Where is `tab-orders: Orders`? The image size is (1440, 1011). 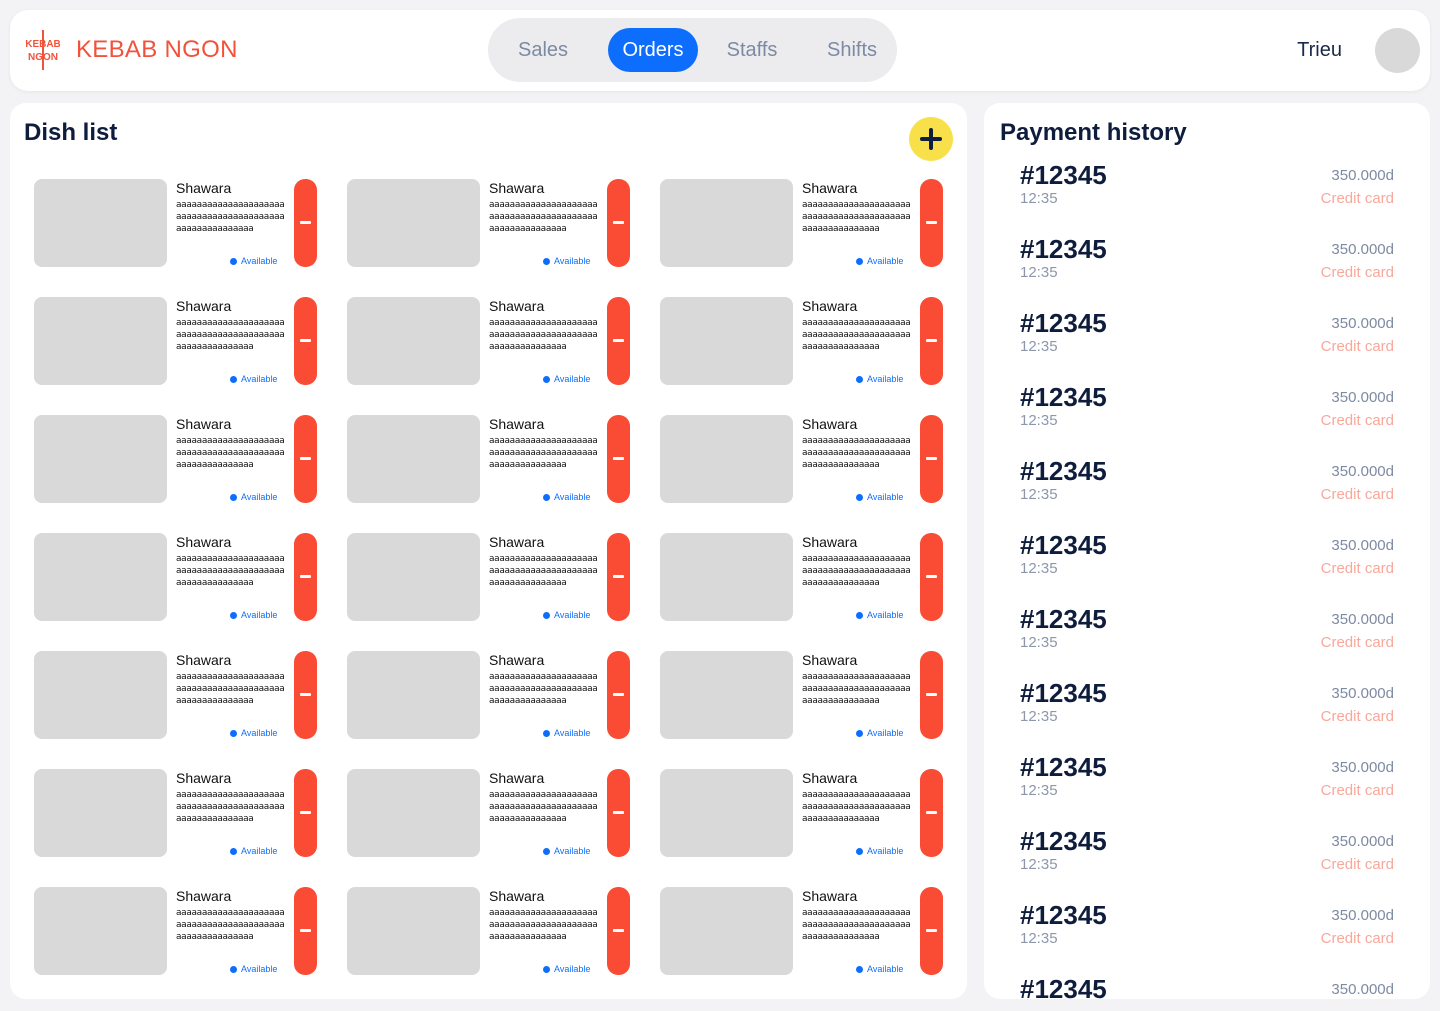 tab-orders: Orders is located at coordinates (653, 50).